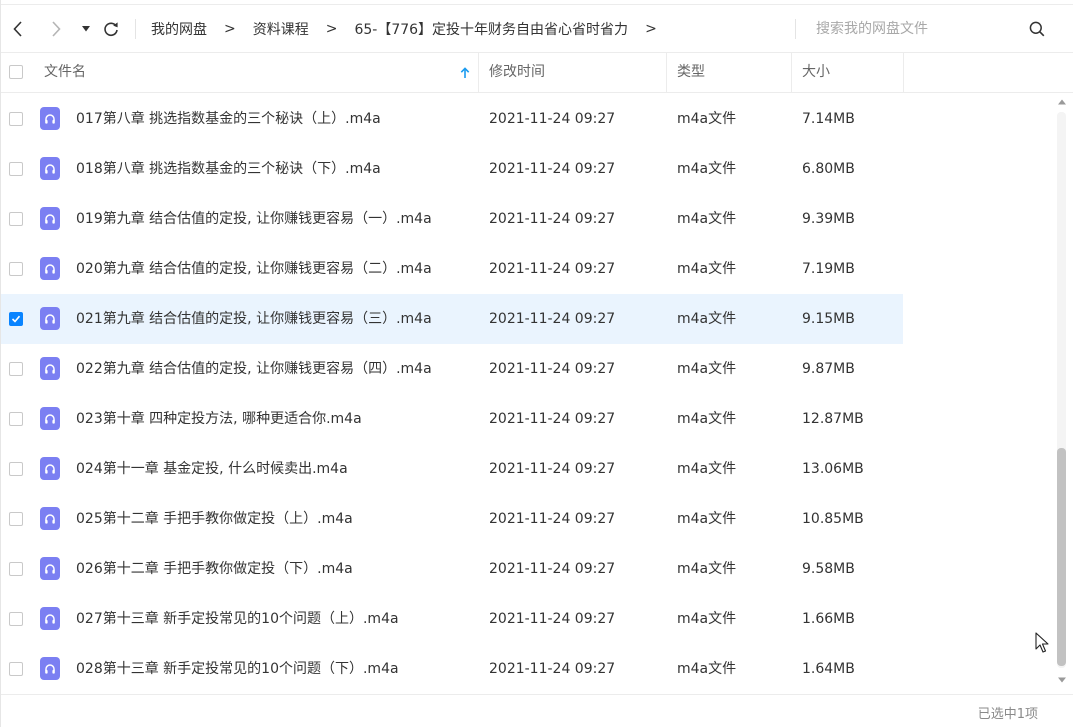  I want to click on file-size: 1.66MB, so click(828, 619).